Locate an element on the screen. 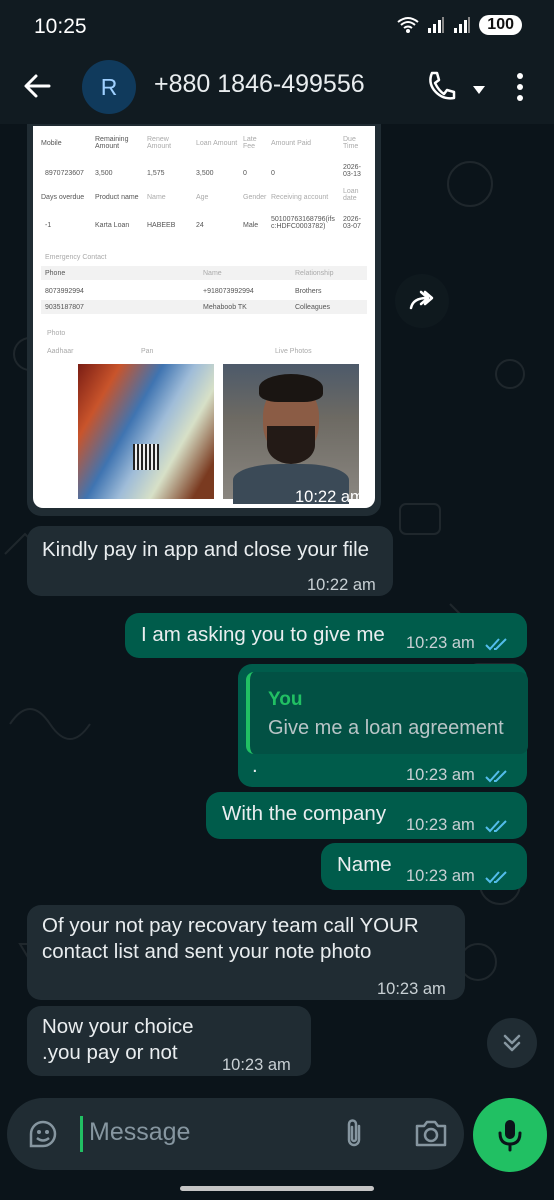 The height and width of the screenshot is (1200, 554). doc-cell: 8073992994 is located at coordinates (64, 291).